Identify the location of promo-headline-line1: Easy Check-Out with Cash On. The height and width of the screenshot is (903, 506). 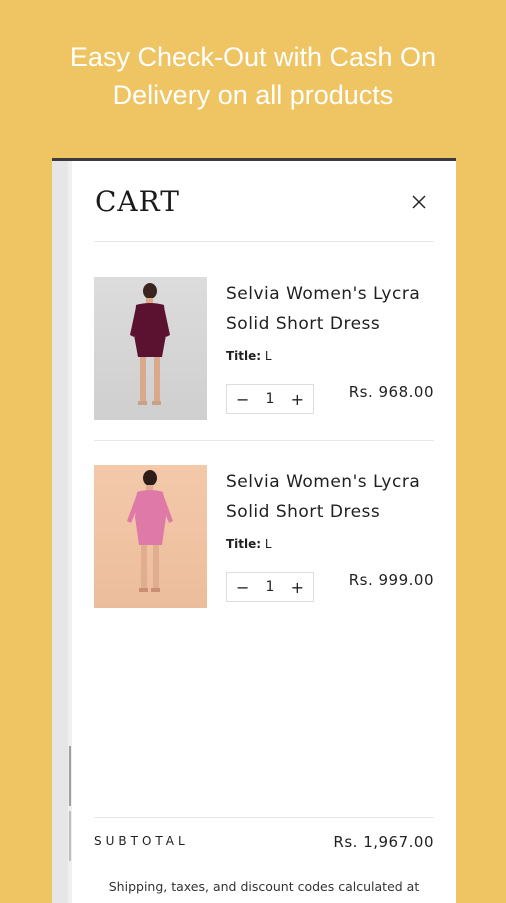
(253, 57).